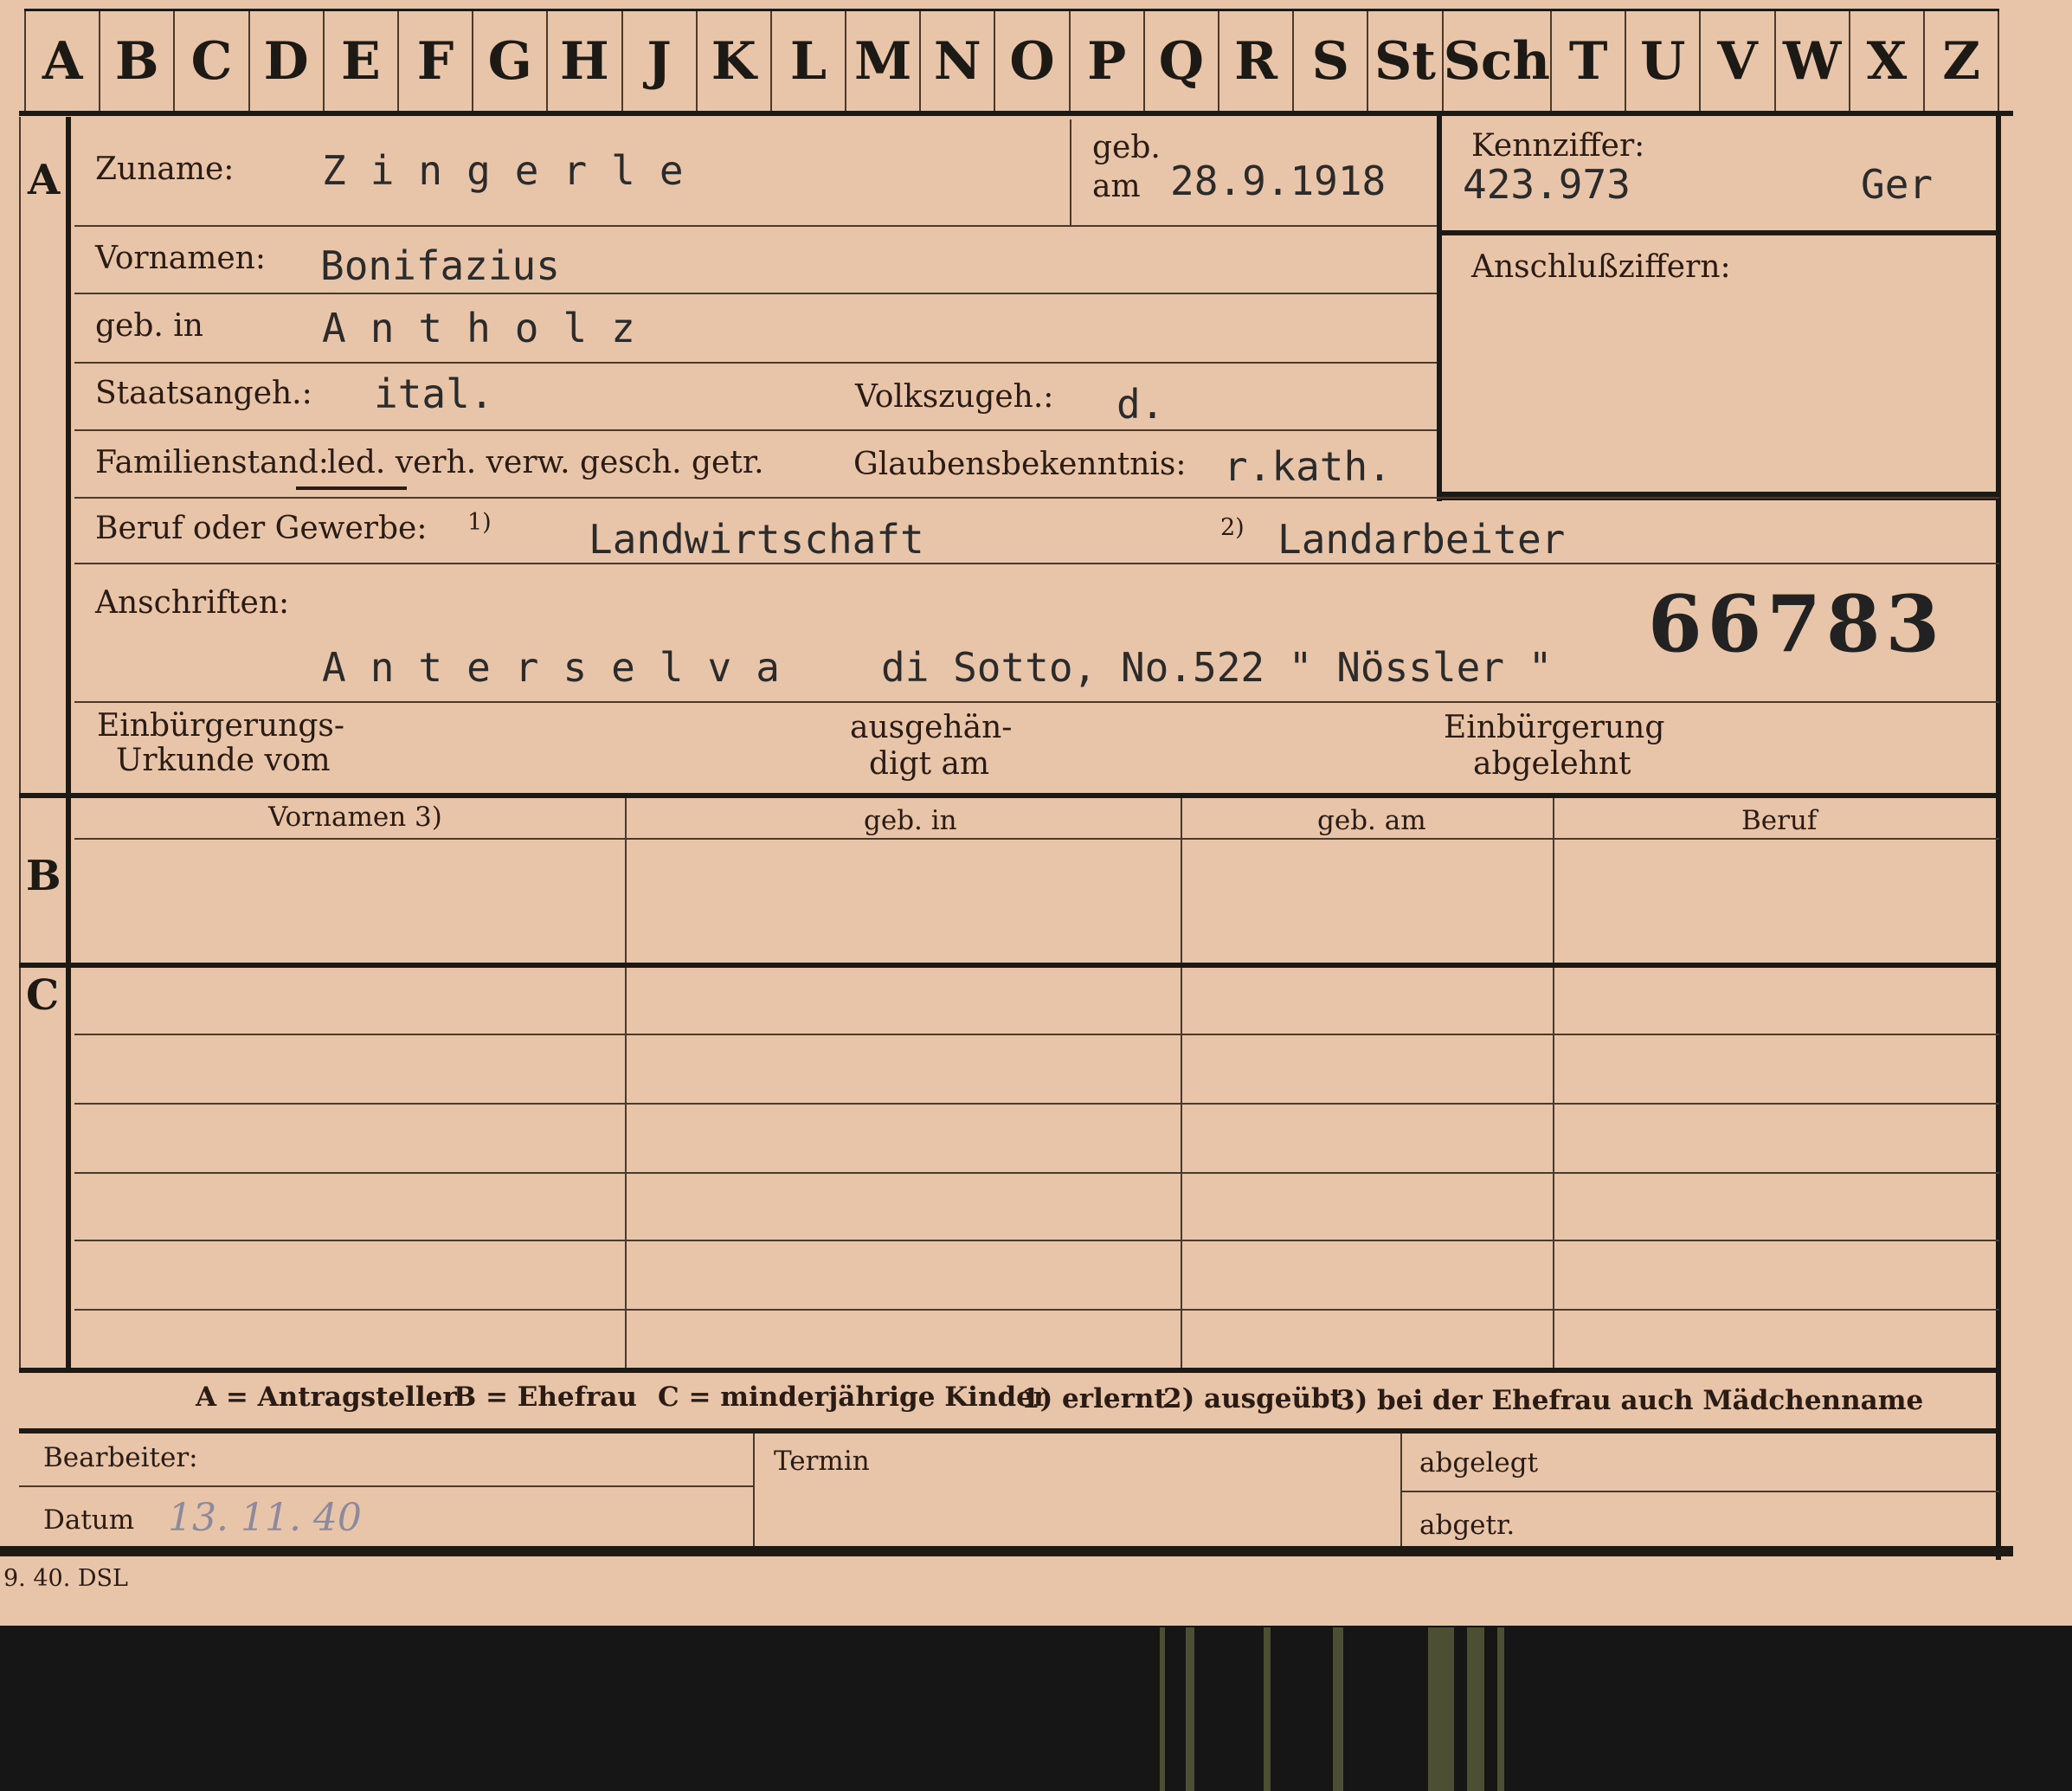  I want to click on table-header-geb-am: geb. am, so click(1371, 820).